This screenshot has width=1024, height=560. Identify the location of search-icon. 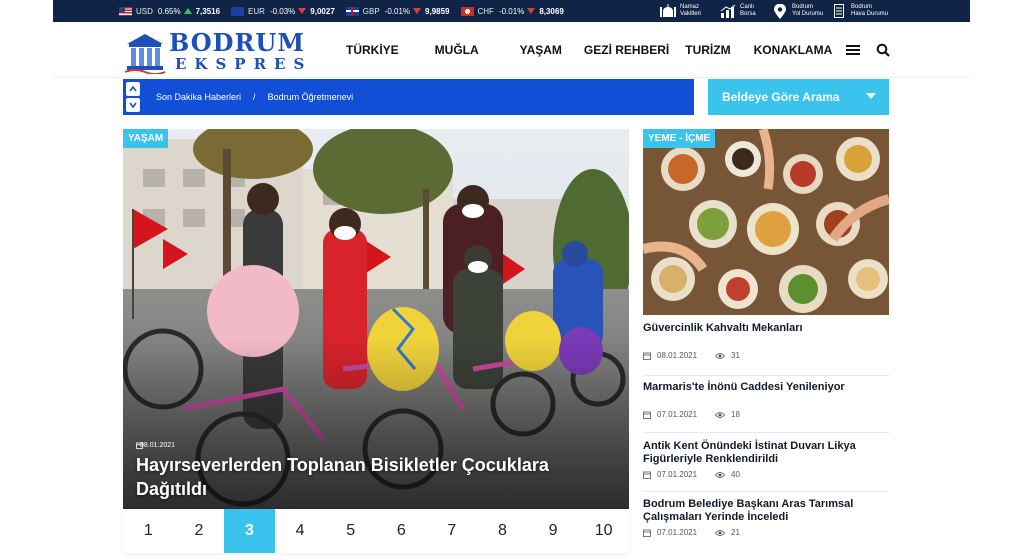
(883, 50).